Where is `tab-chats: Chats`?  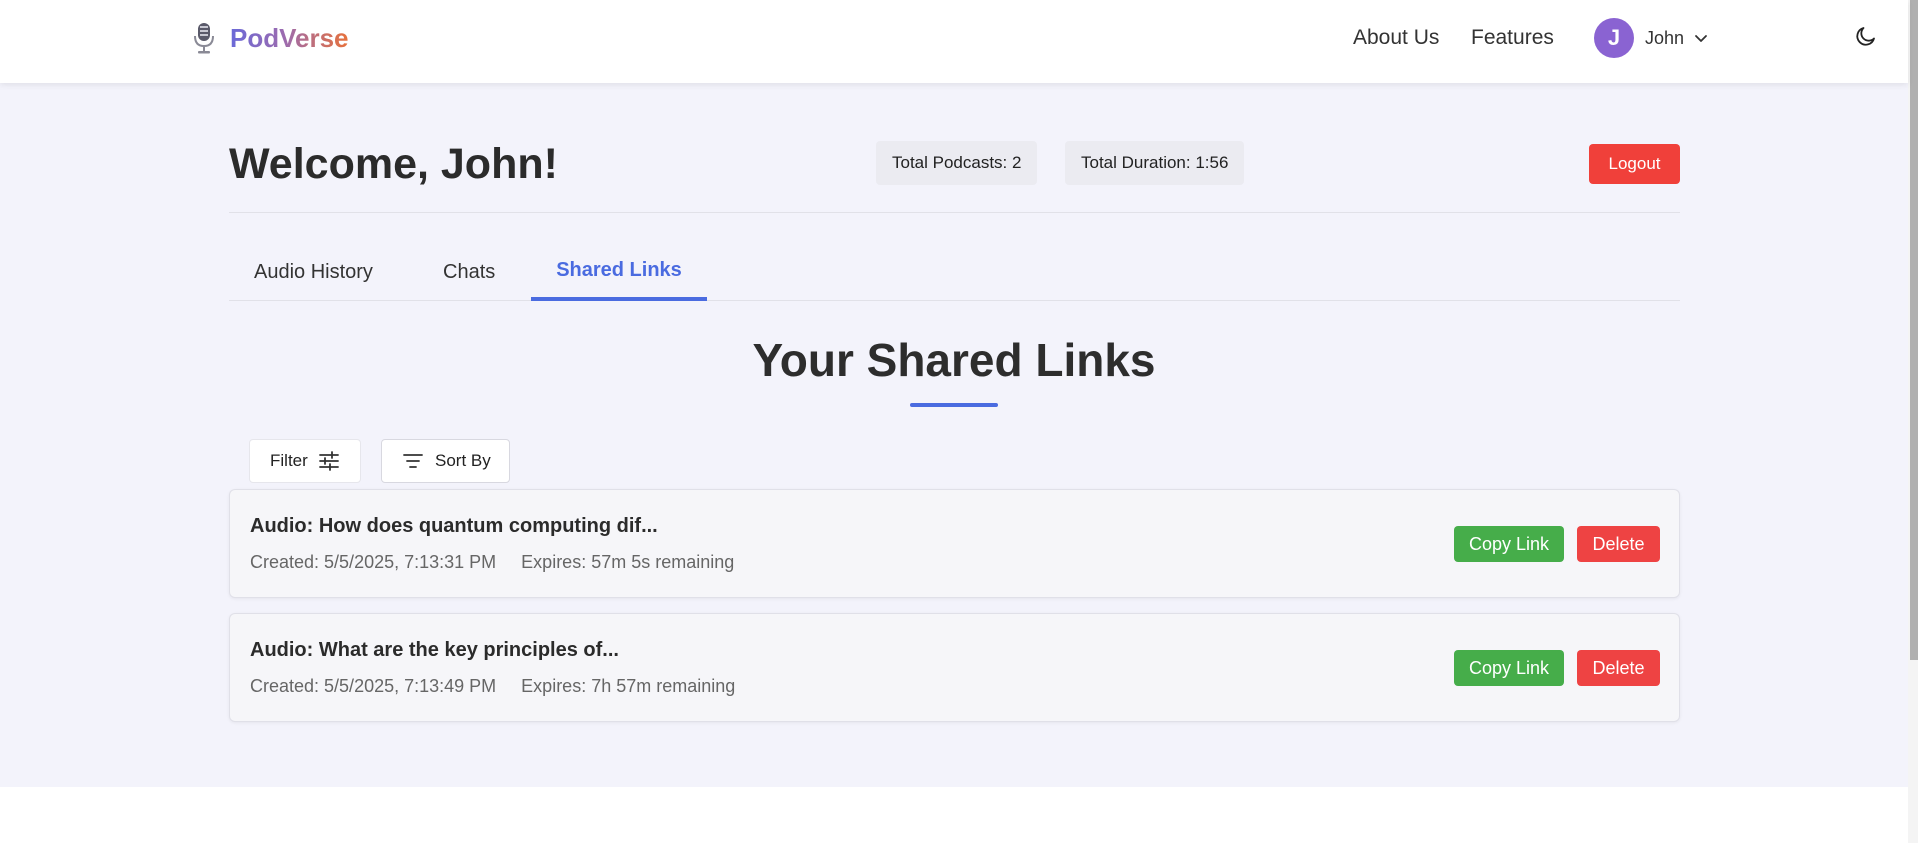 tab-chats: Chats is located at coordinates (469, 272).